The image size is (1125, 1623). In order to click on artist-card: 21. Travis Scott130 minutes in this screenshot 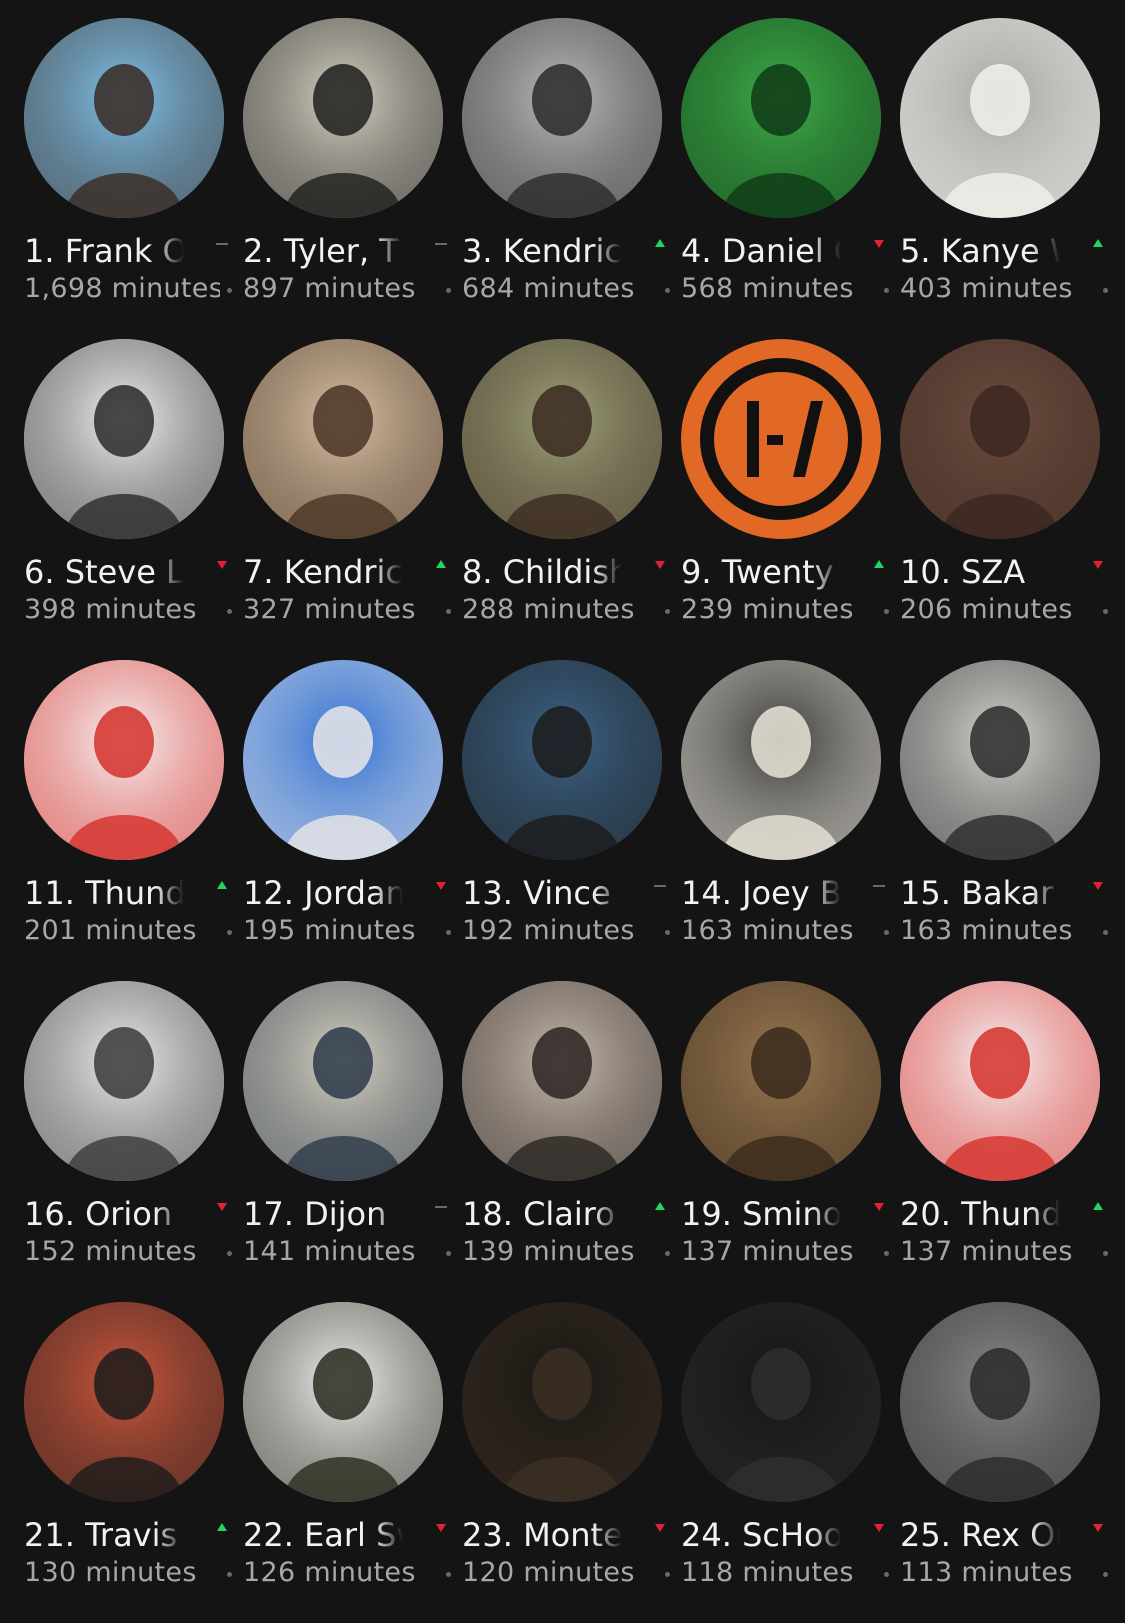, I will do `click(128, 1462)`.